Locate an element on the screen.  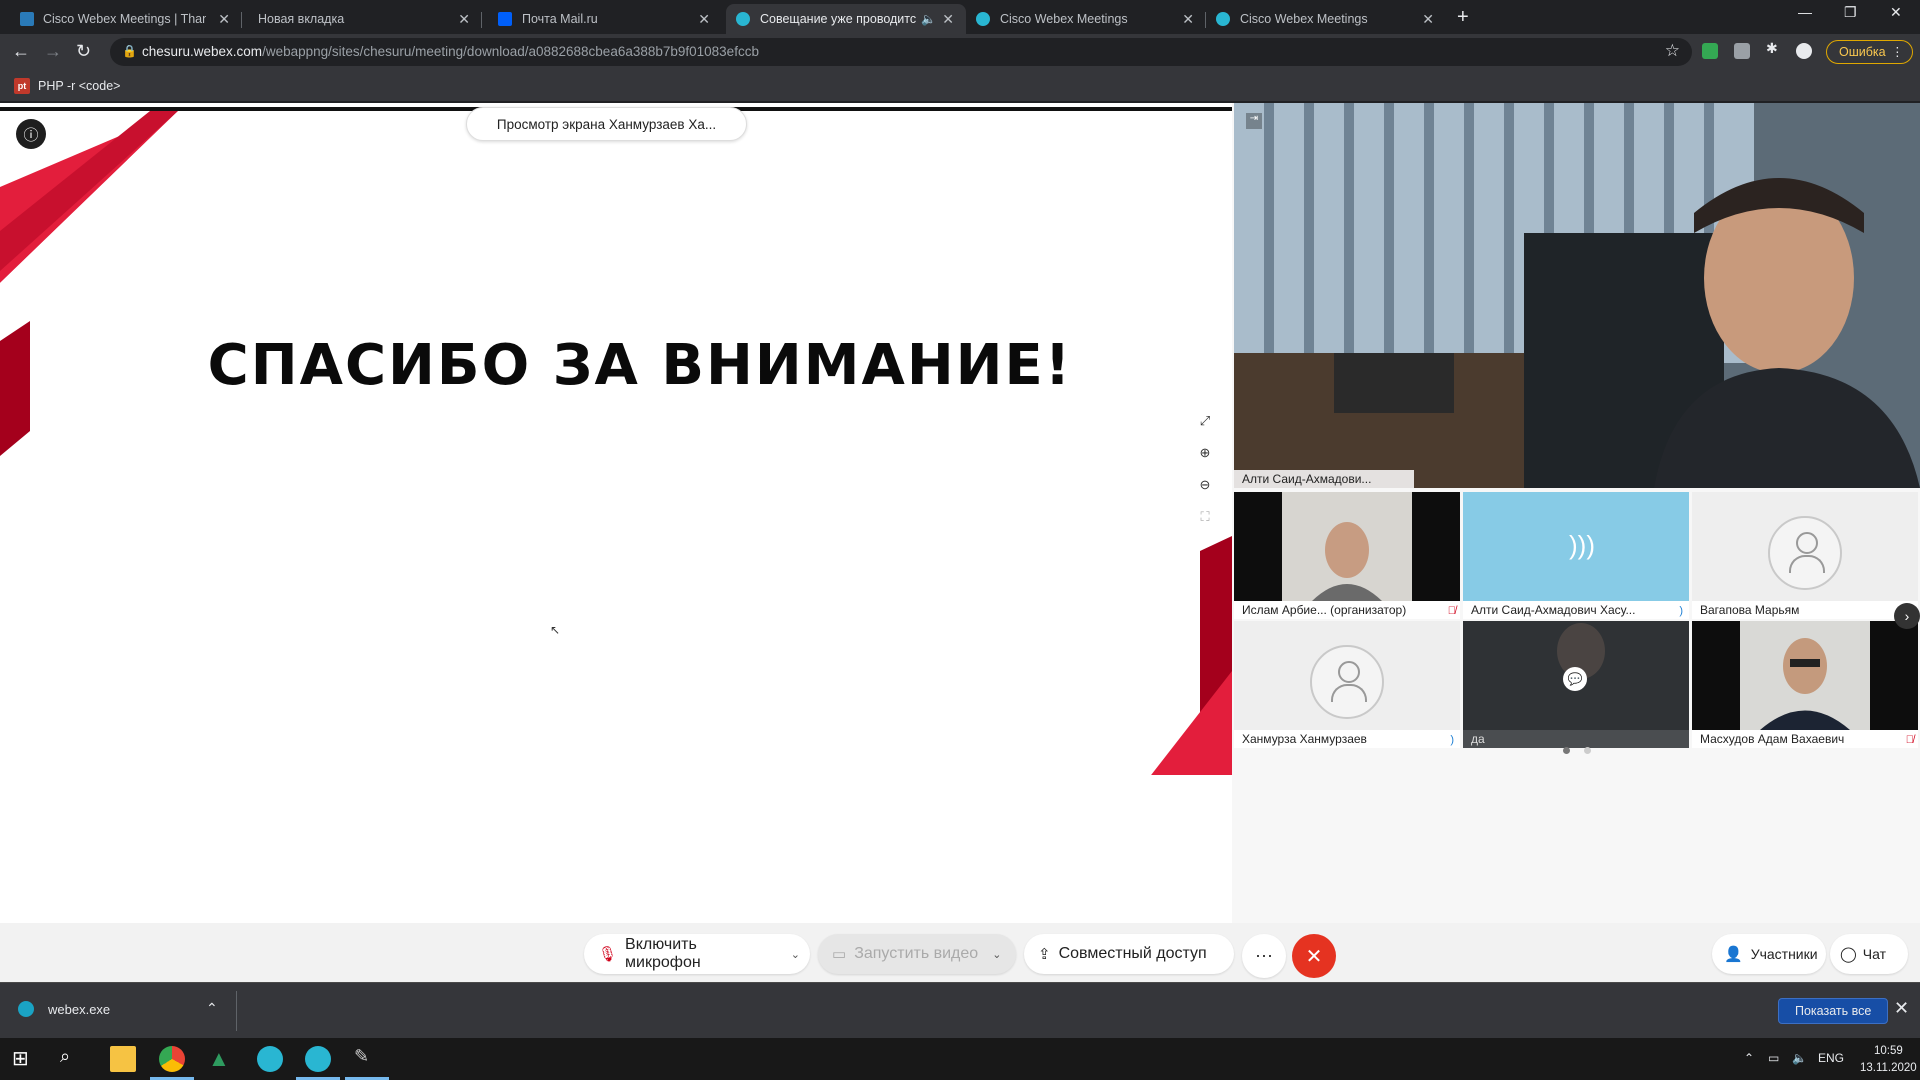
active-speaker-video: Алти Саид-Ахмадови... ⇥ is located at coordinates (1577, 295).